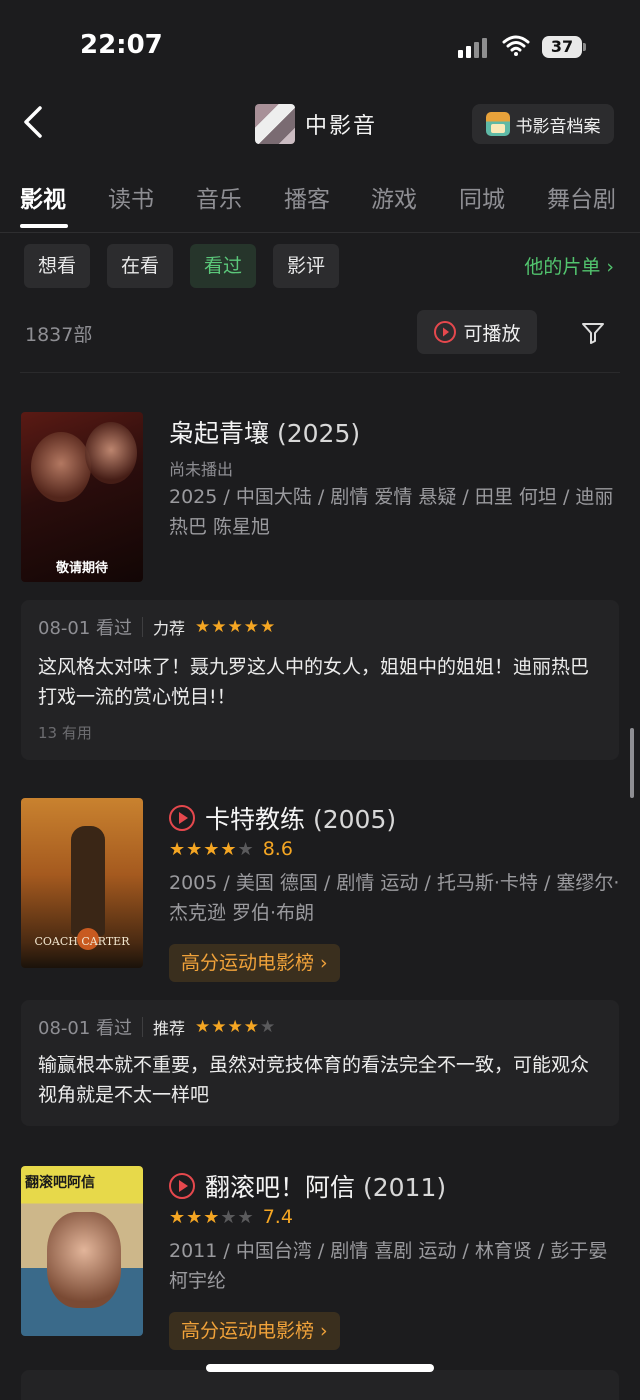 The width and height of the screenshot is (640, 1400). Describe the element at coordinates (632, 763) in the screenshot. I see `scrollbar` at that location.